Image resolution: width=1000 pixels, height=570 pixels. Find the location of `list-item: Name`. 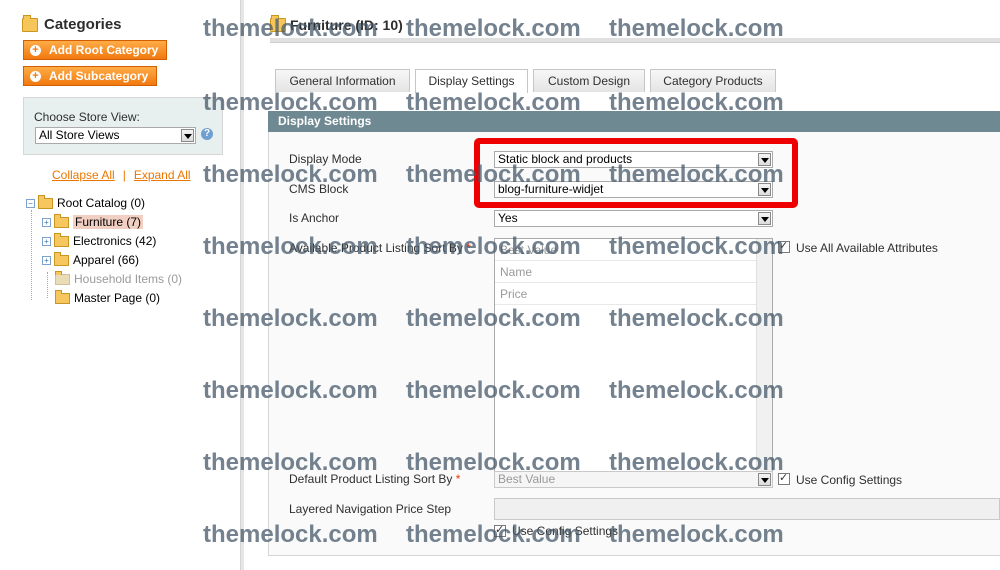

list-item: Name is located at coordinates (626, 272).